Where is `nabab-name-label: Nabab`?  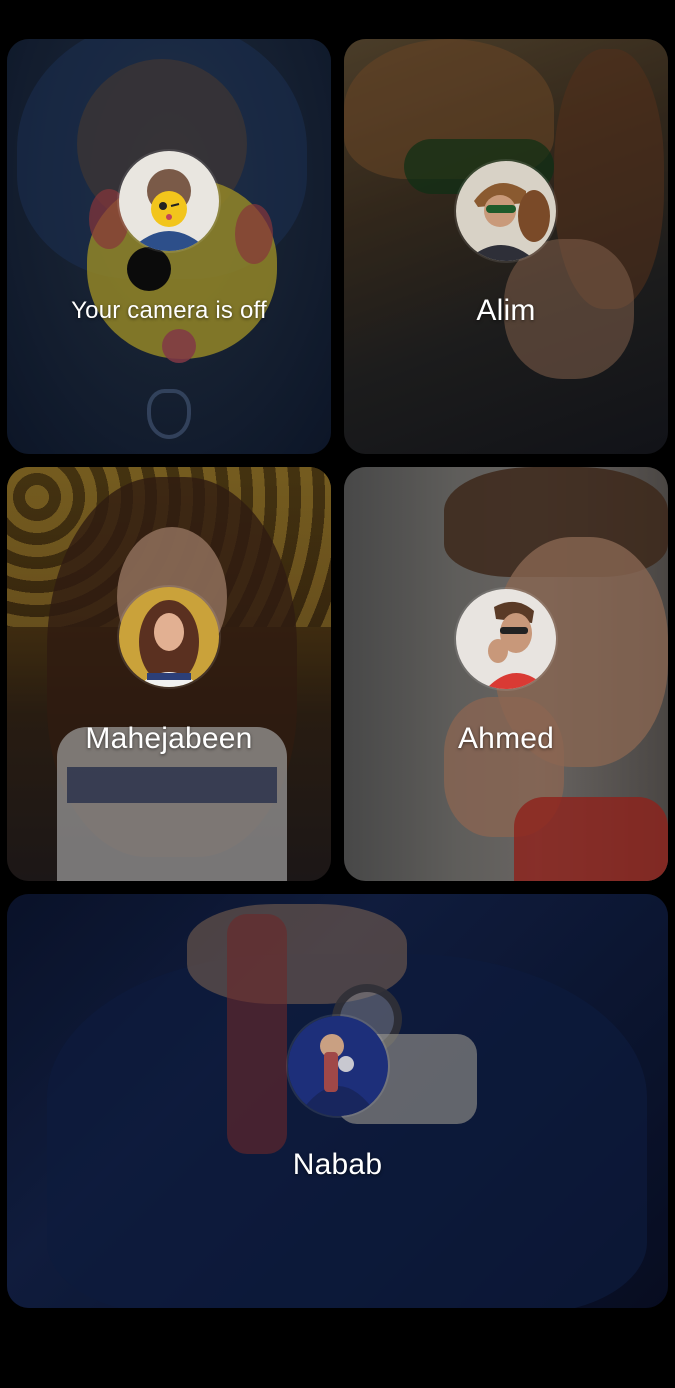
nabab-name-label: Nabab is located at coordinates (337, 1164).